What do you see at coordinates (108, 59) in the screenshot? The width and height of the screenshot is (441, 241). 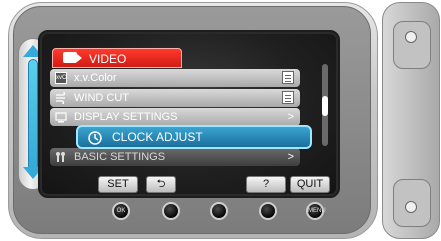 I see `tab-label: VIDEO` at bounding box center [108, 59].